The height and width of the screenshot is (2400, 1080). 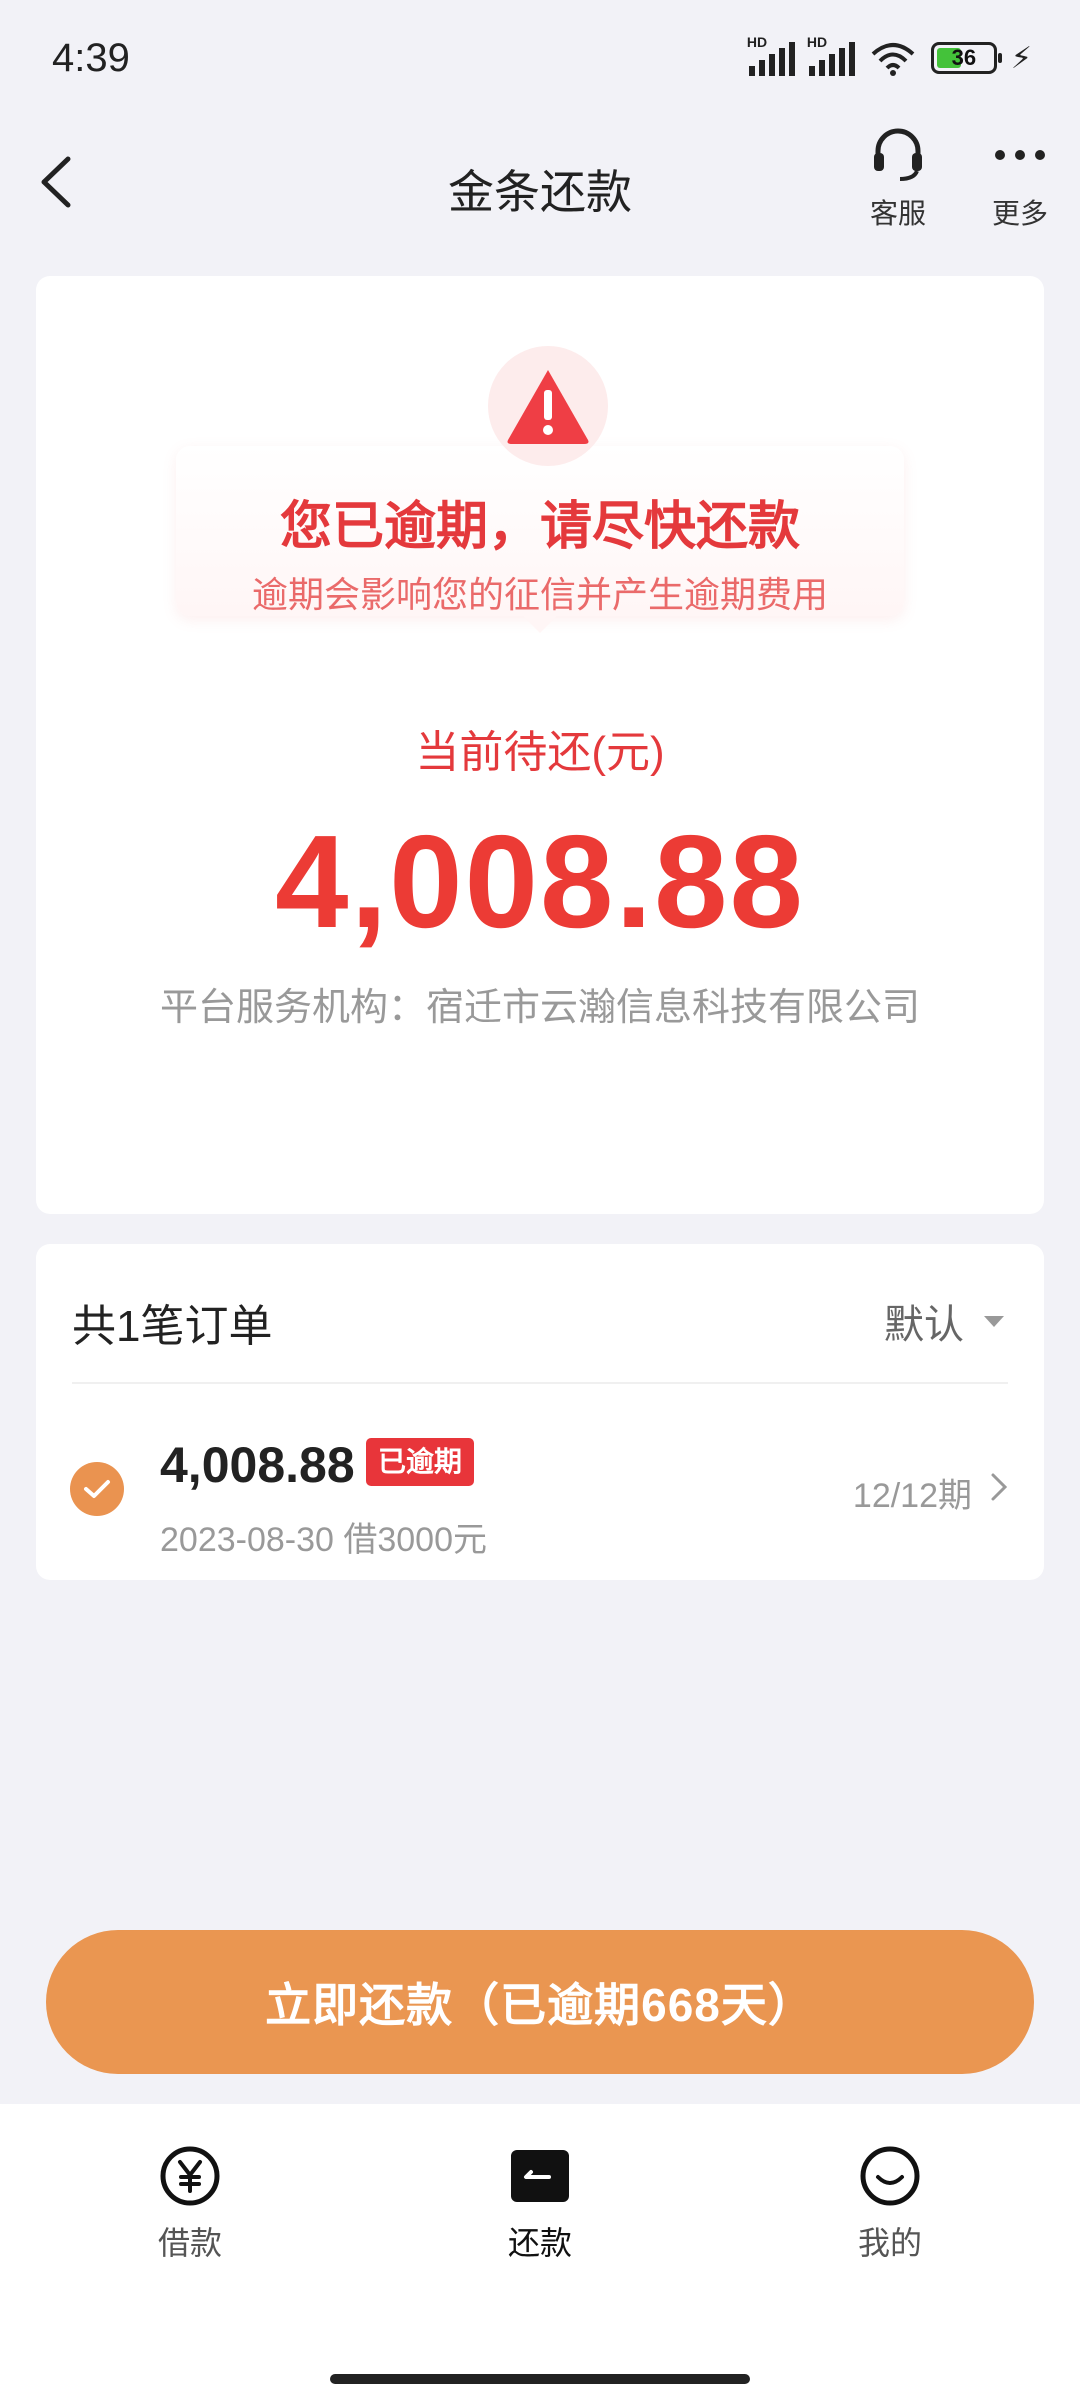 What do you see at coordinates (540, 200) in the screenshot?
I see `header: 金条还款 客服 更多` at bounding box center [540, 200].